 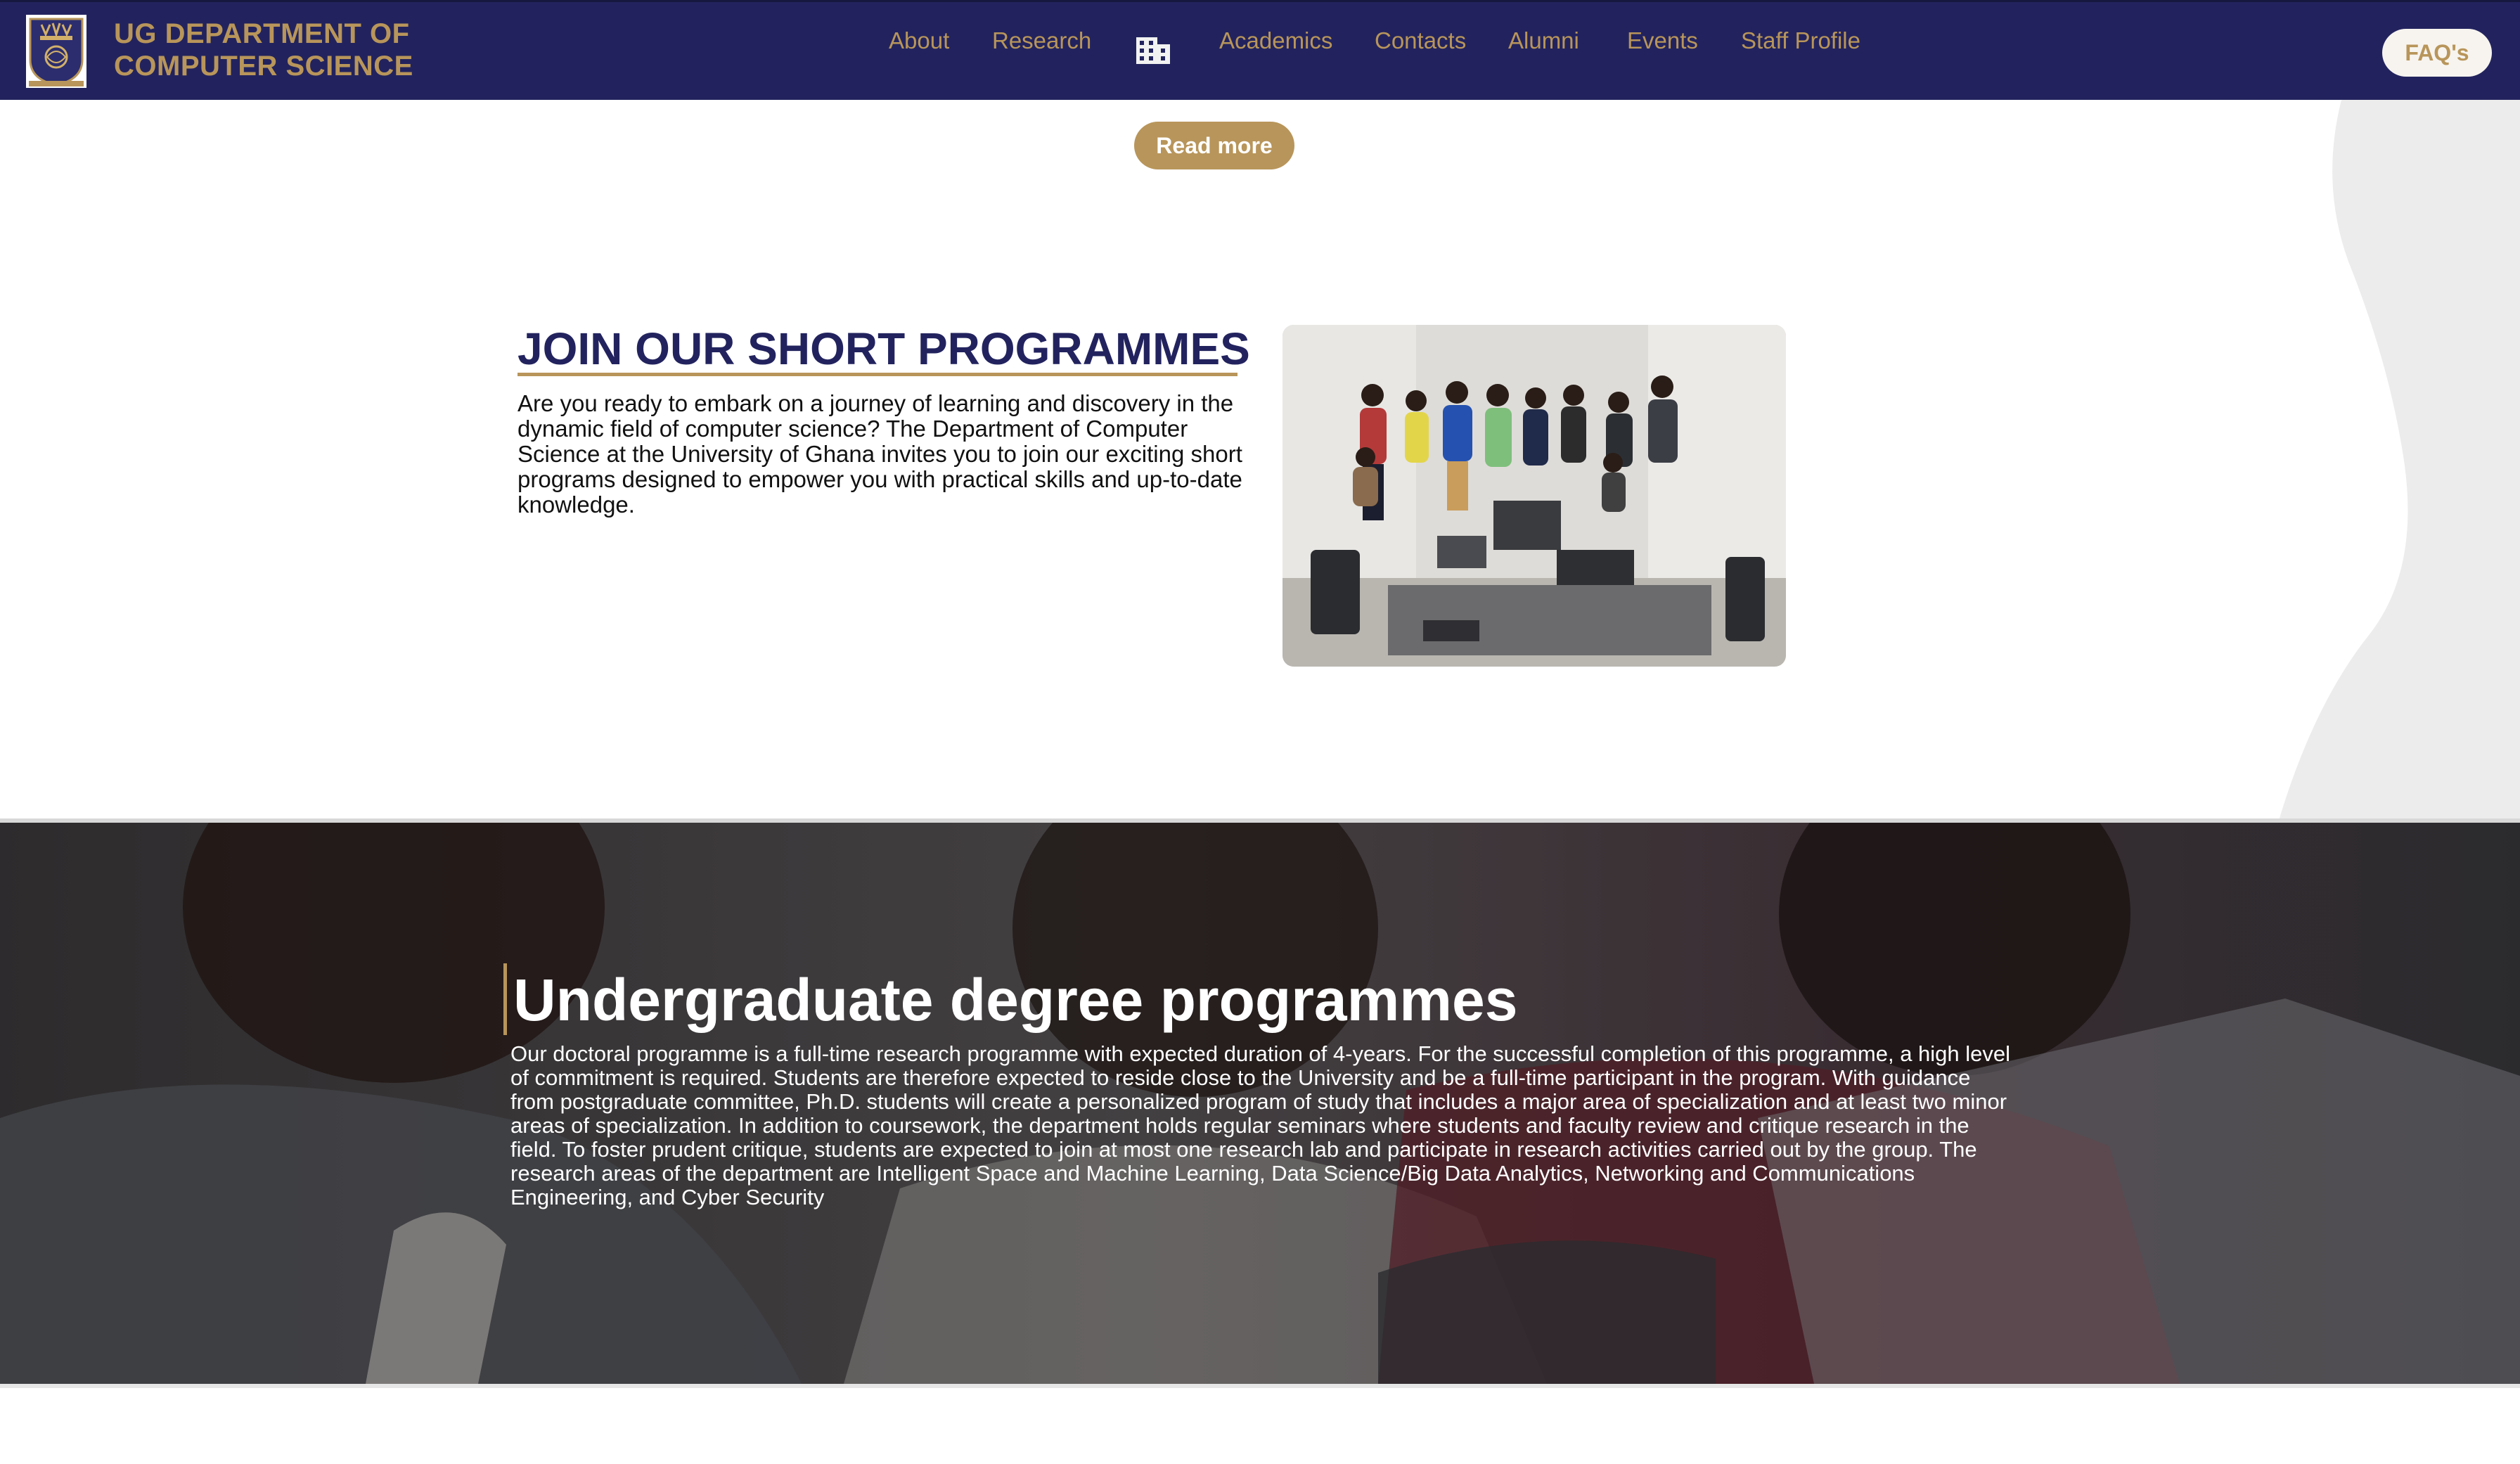 What do you see at coordinates (878, 374) in the screenshot?
I see `heading-underline` at bounding box center [878, 374].